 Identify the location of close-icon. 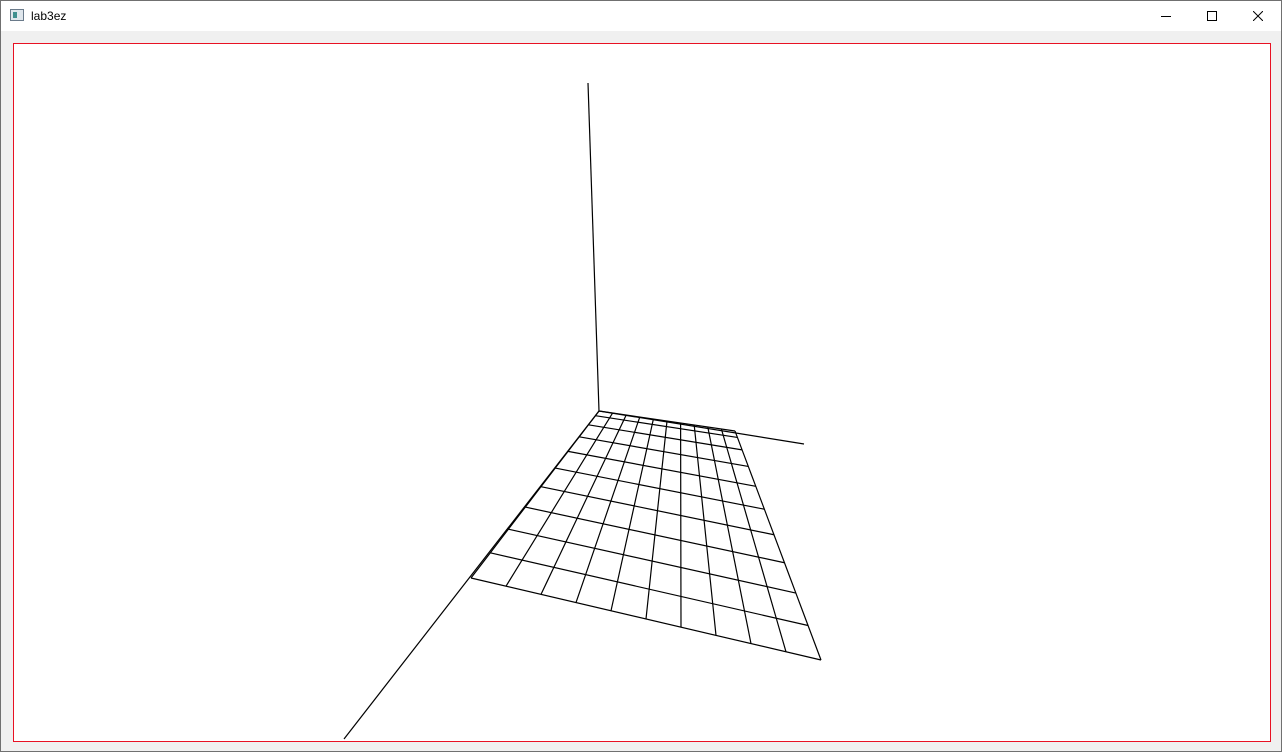
(1258, 16).